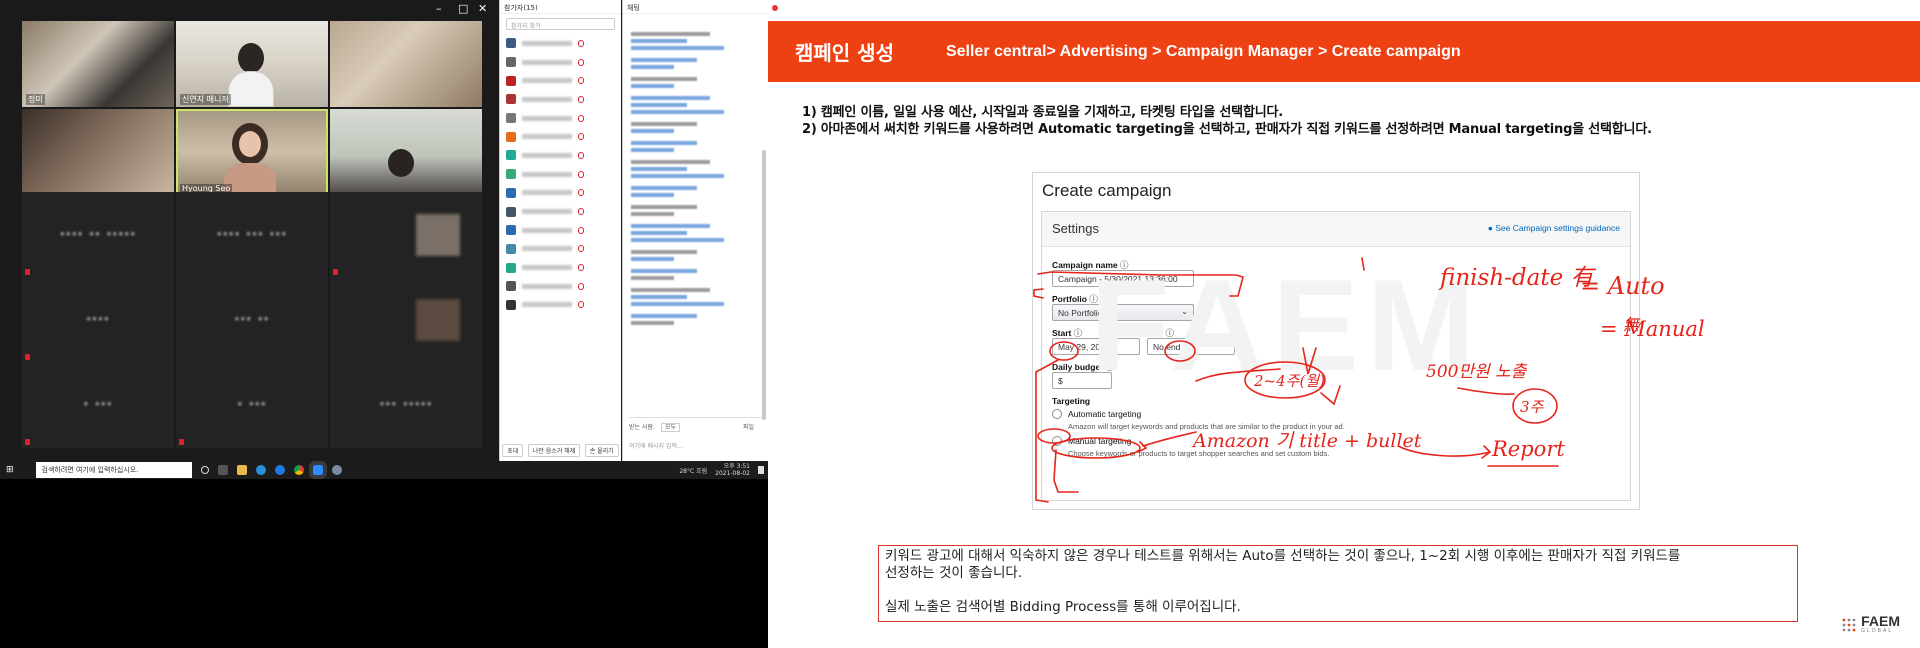 The width and height of the screenshot is (1920, 648). I want to click on chrome-icon, so click(298, 470).